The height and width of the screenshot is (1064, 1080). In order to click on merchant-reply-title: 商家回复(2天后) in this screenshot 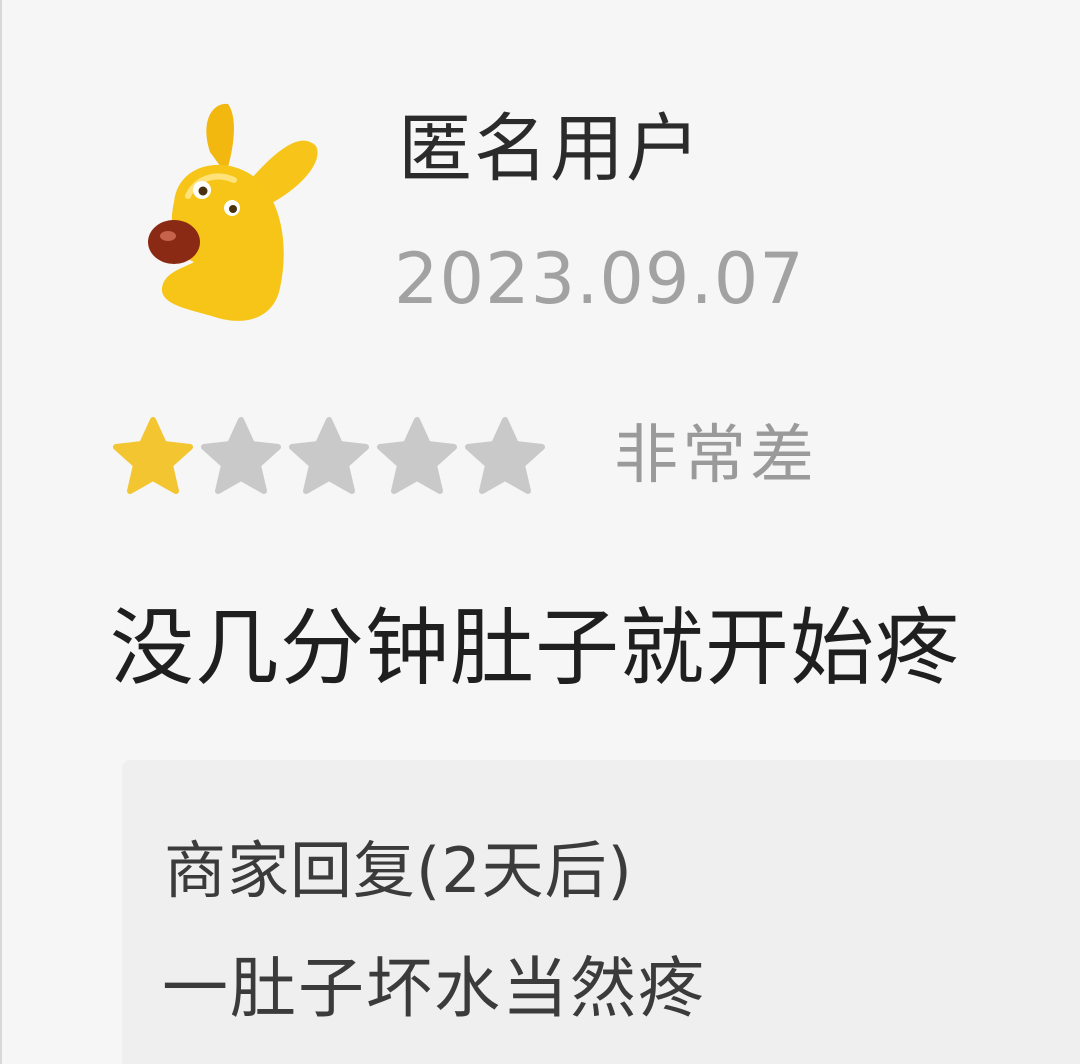, I will do `click(398, 870)`.